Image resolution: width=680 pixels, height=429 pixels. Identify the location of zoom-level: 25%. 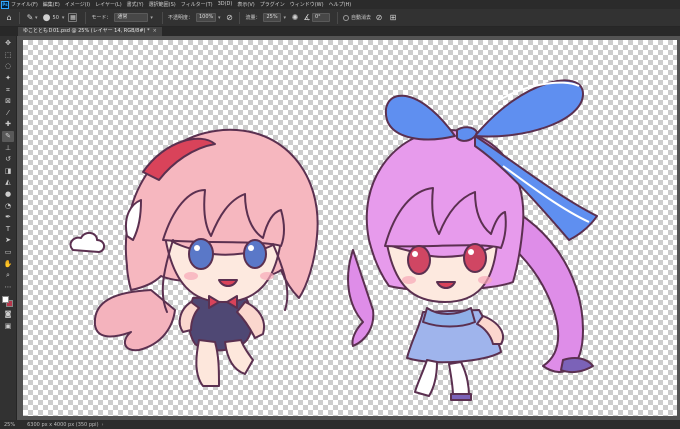
(9, 425).